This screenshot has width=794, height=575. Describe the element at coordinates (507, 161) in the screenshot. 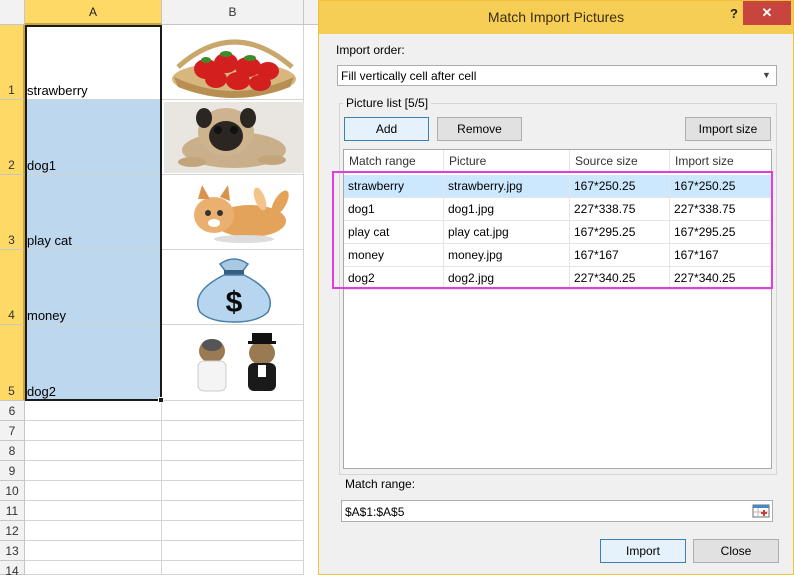

I see `column-header-picture: Picture` at that location.